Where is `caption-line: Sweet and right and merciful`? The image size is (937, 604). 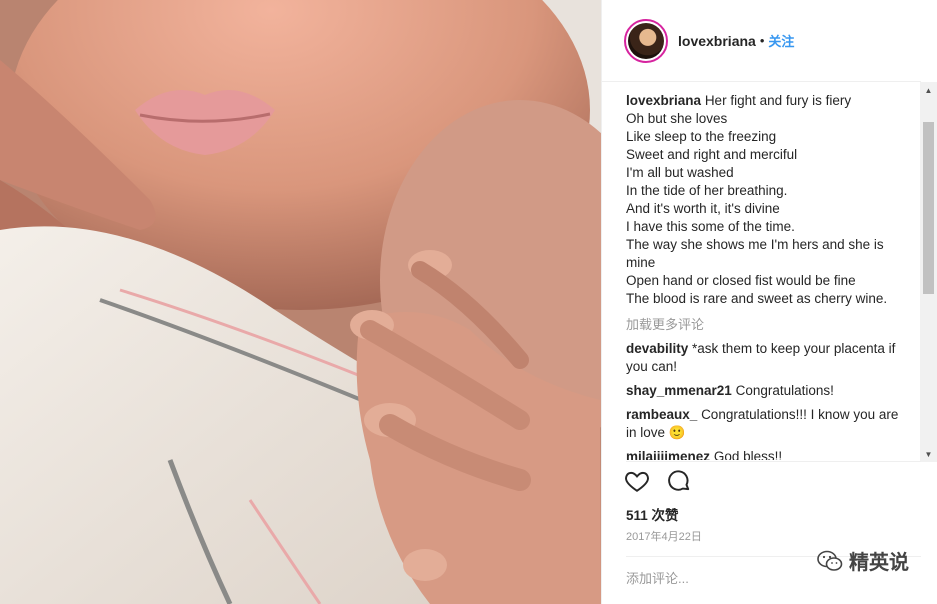 caption-line: Sweet and right and merciful is located at coordinates (712, 154).